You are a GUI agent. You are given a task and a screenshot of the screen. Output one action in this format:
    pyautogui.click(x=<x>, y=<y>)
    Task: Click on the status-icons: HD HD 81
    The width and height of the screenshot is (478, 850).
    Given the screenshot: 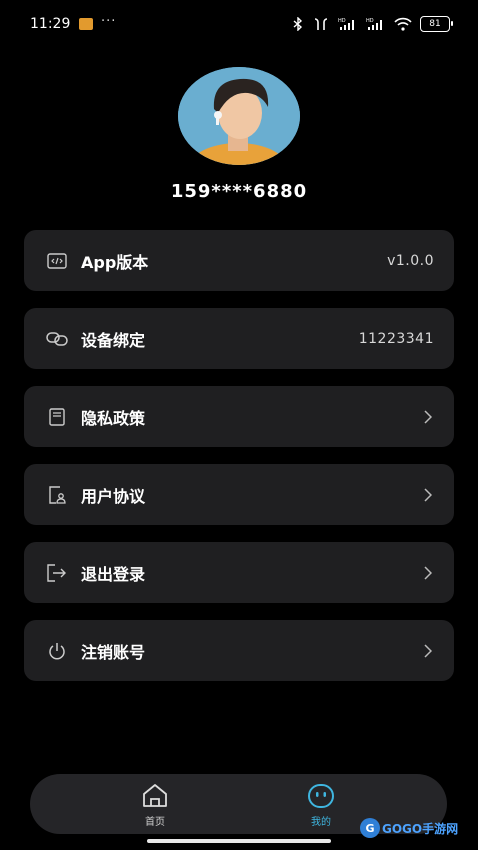 What is the action you would take?
    pyautogui.click(x=372, y=24)
    